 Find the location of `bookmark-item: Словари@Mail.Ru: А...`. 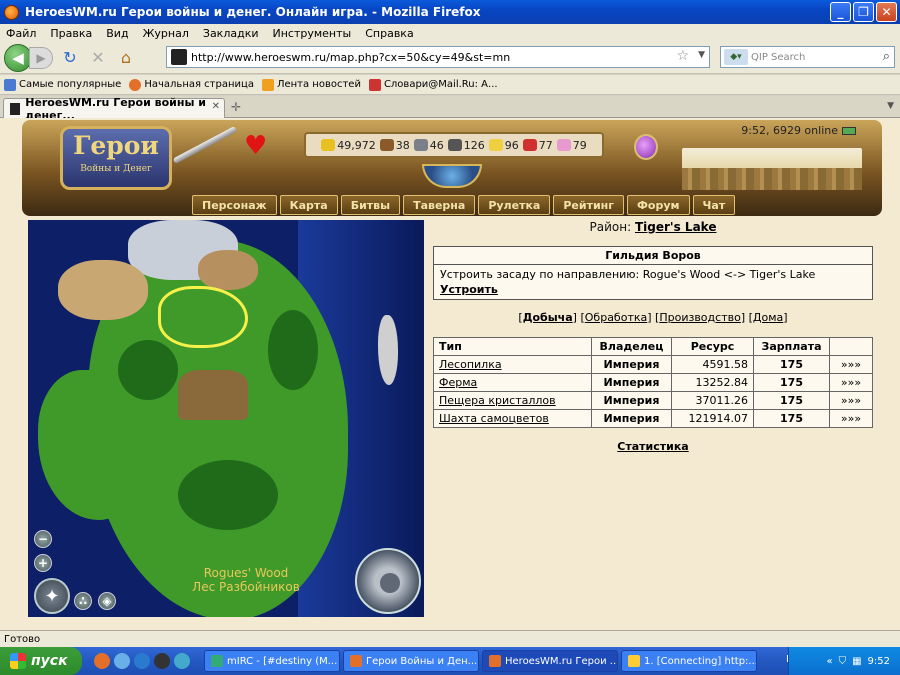

bookmark-item: Словари@Mail.Ru: А... is located at coordinates (433, 84).